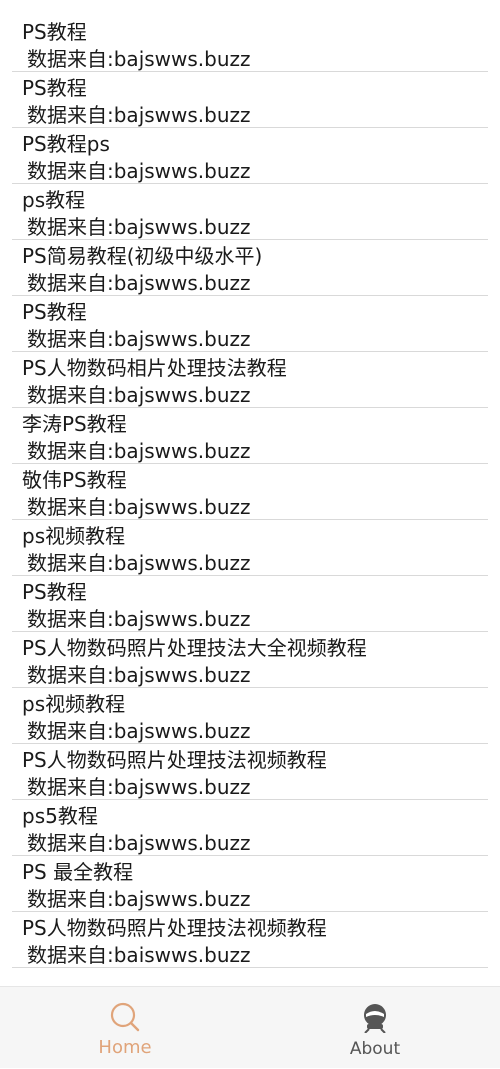 The width and height of the screenshot is (500, 1069). What do you see at coordinates (375, 1020) in the screenshot?
I see `robot-icon` at bounding box center [375, 1020].